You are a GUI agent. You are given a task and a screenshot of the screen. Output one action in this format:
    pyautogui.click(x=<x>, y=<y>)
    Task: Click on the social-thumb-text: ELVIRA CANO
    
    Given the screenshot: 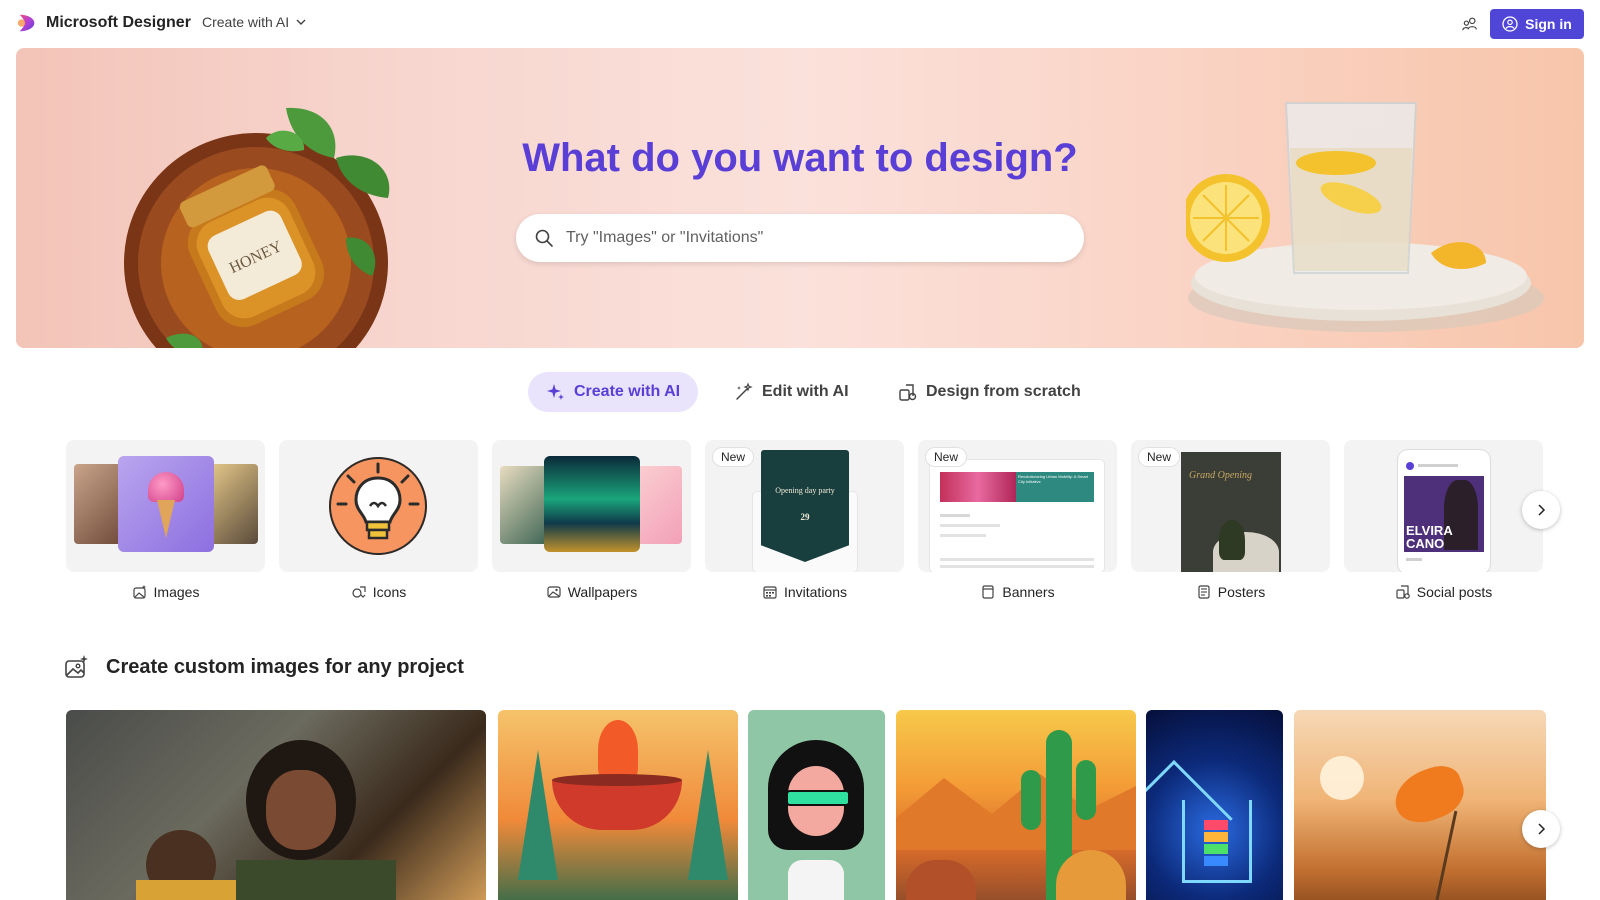 What is the action you would take?
    pyautogui.click(x=1429, y=537)
    